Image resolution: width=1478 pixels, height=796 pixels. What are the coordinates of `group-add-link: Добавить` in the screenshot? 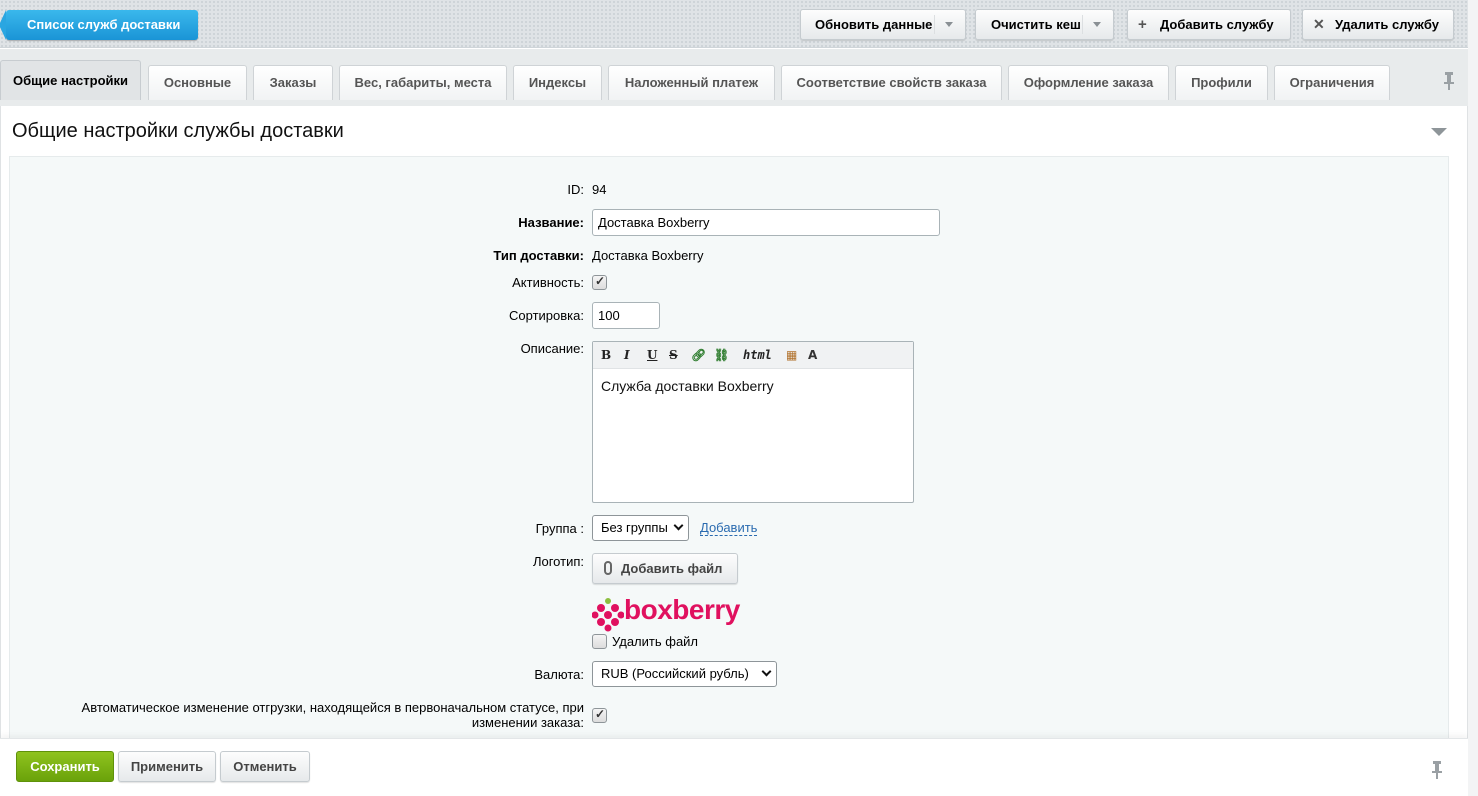 It's located at (729, 528).